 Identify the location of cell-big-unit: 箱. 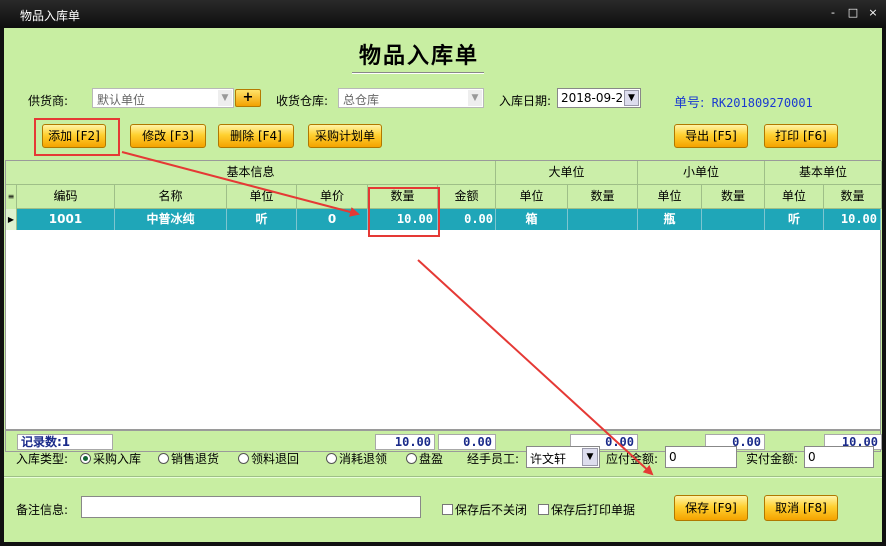
(532, 219).